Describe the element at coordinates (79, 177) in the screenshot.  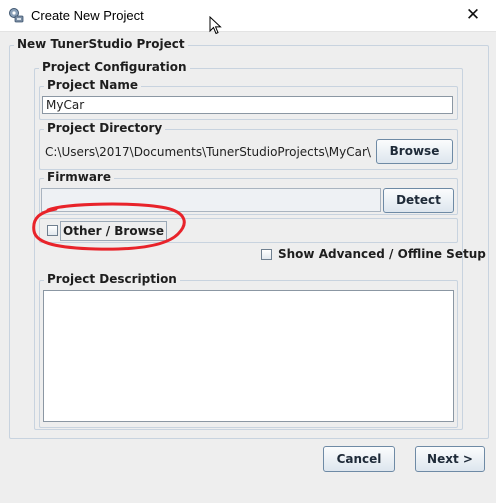
I see `firmware-label: Firmware` at that location.